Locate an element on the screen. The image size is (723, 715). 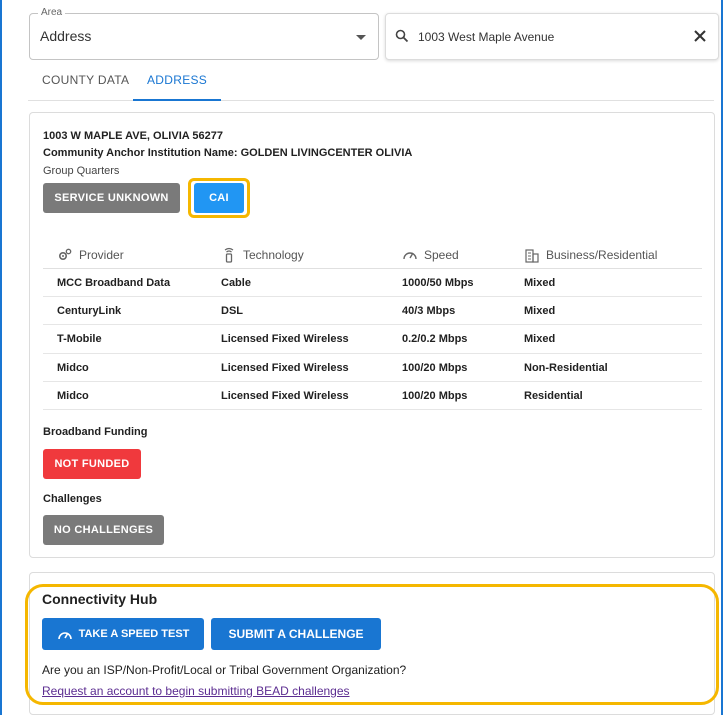
header-technology: Technology is located at coordinates (262, 255).